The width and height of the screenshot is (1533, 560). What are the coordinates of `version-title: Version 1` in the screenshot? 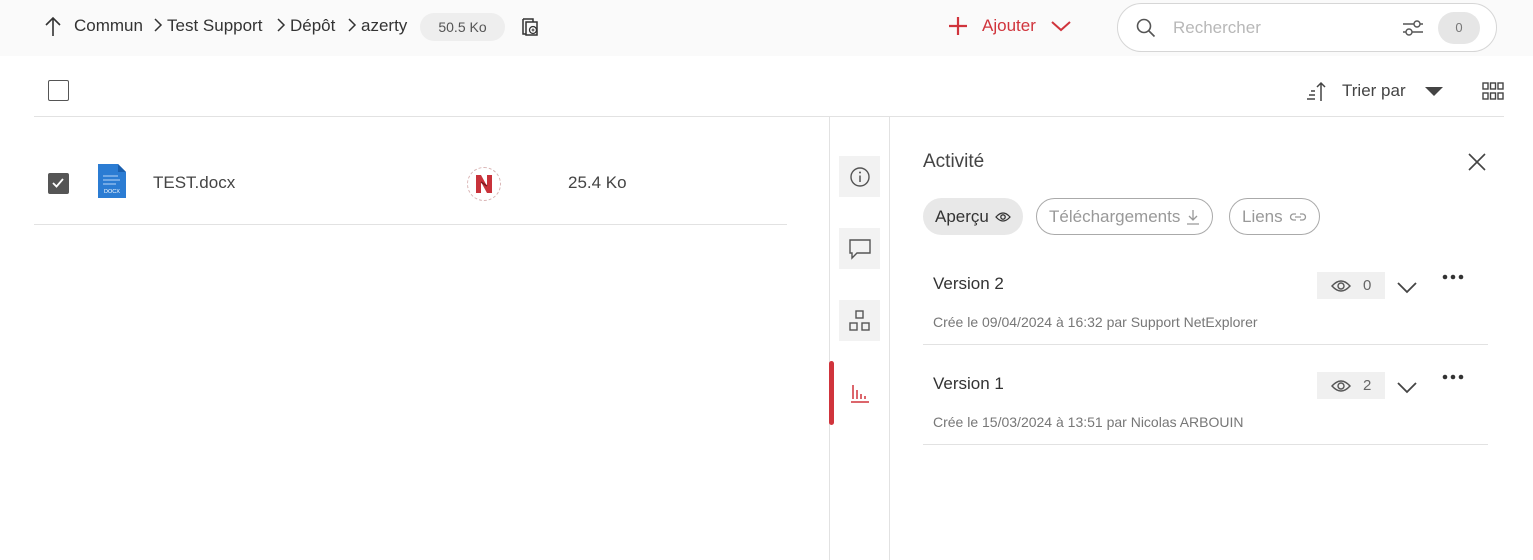 It's located at (968, 383).